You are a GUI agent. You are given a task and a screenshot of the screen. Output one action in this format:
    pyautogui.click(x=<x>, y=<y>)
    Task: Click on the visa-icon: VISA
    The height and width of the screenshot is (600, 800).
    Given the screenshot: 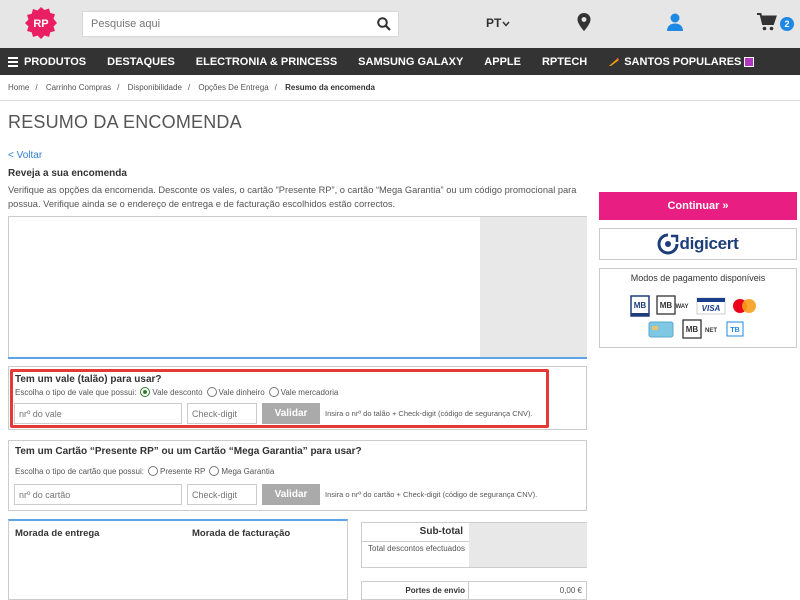 What is the action you would take?
    pyautogui.click(x=711, y=306)
    